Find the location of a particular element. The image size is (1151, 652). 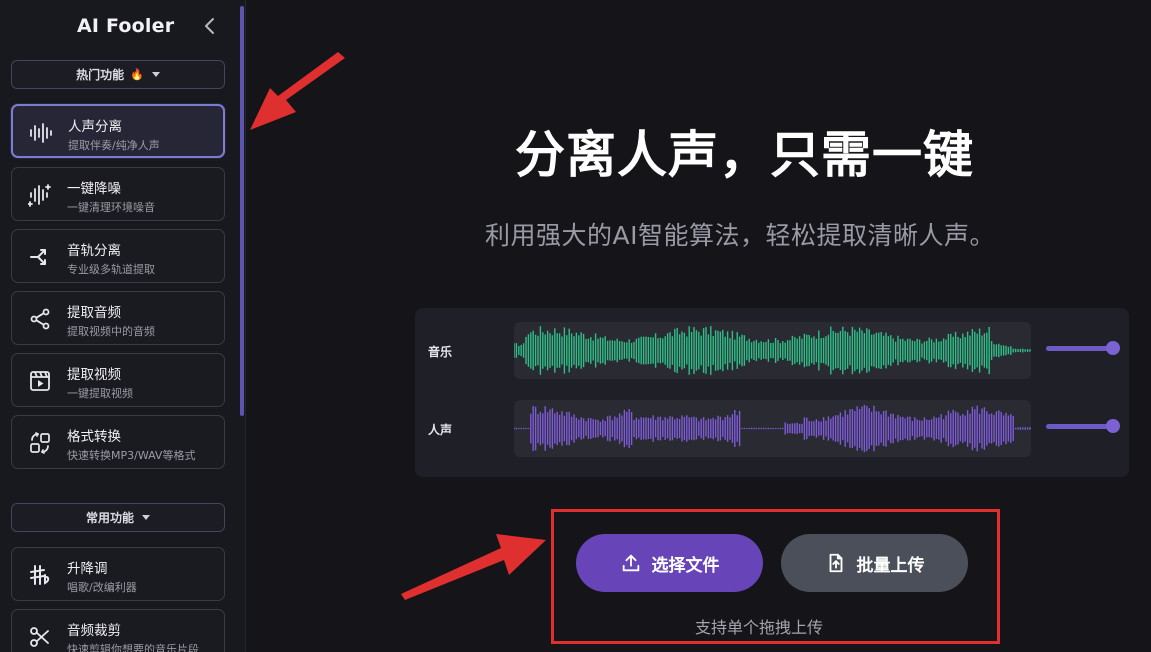

vocal-waveform is located at coordinates (772, 428).